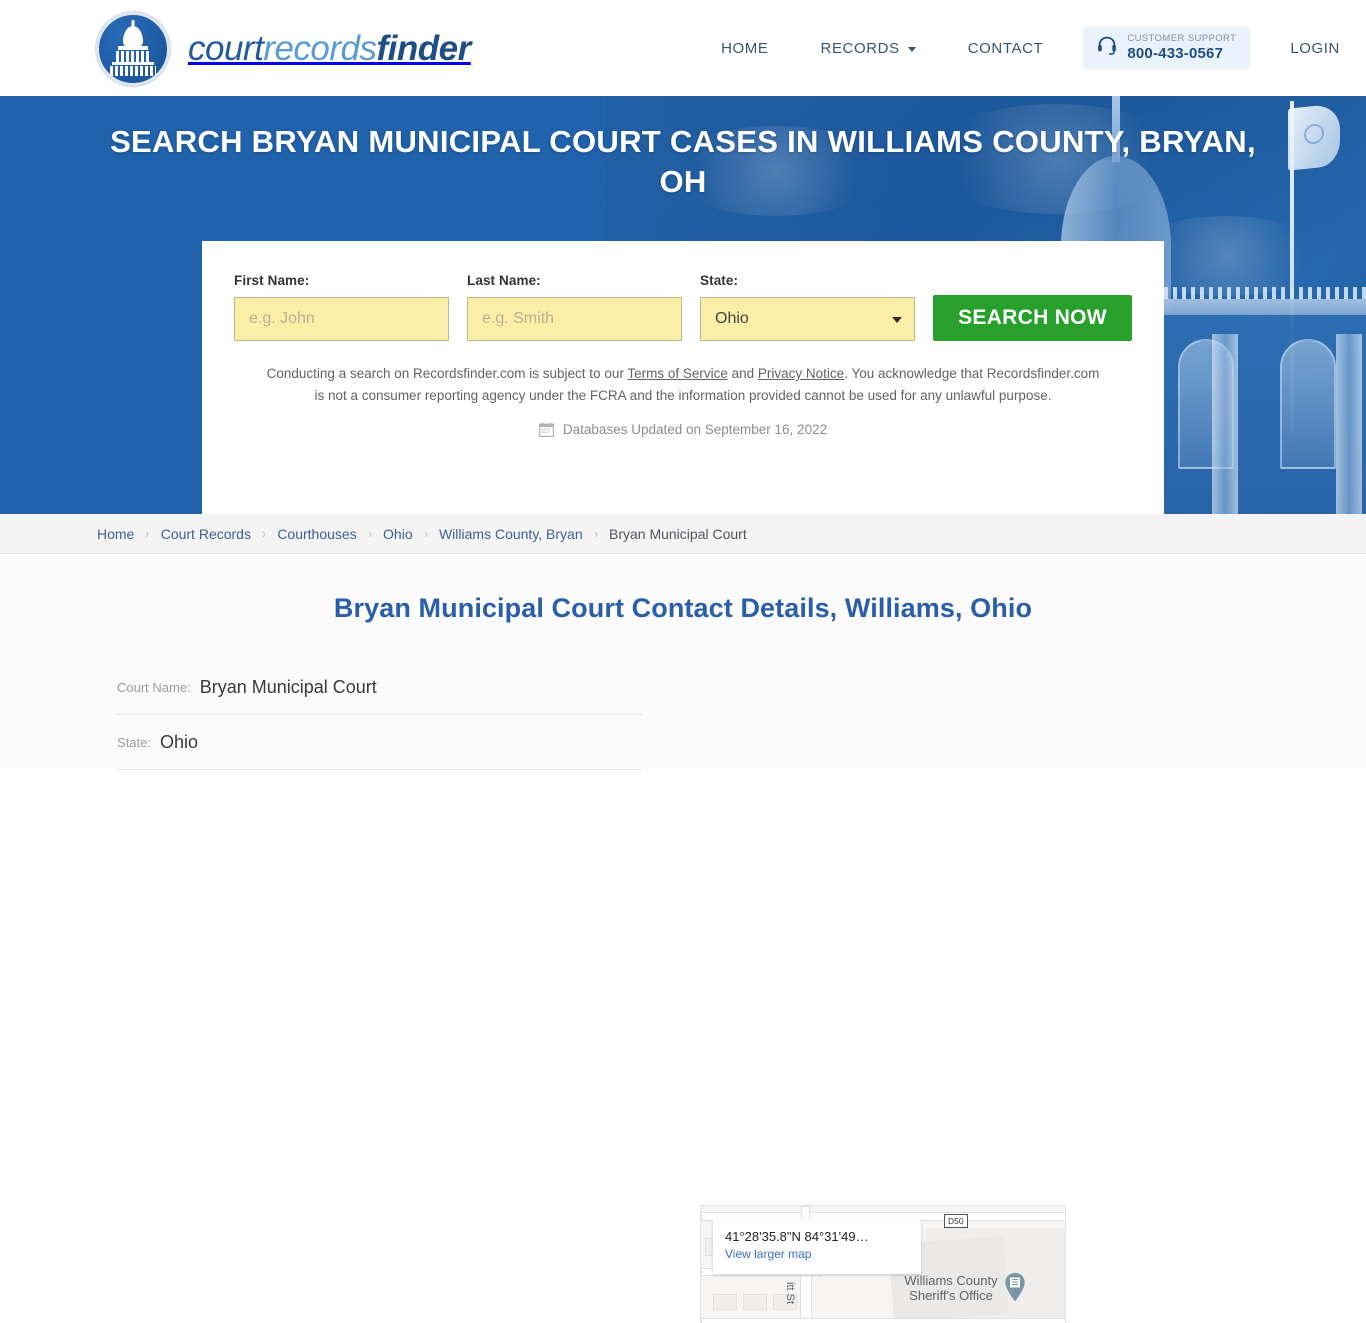  Describe the element at coordinates (807, 319) in the screenshot. I see `state-select: Ohio` at that location.